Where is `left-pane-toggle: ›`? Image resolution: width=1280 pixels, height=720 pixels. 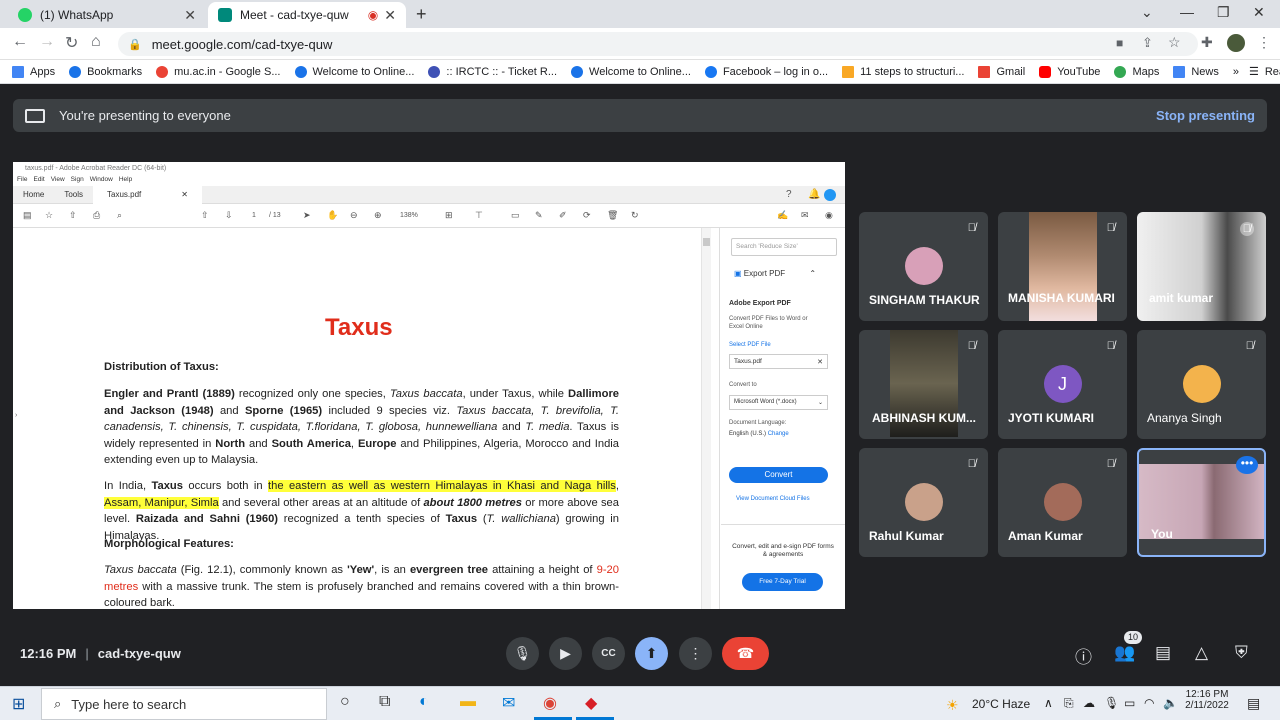 left-pane-toggle: › is located at coordinates (16, 415).